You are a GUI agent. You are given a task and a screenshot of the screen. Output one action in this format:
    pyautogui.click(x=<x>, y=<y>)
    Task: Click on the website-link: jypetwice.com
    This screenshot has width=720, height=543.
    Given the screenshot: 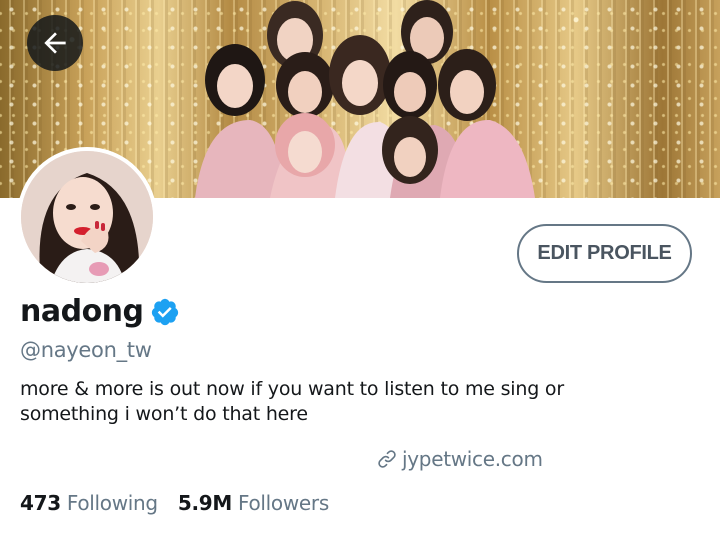 What is the action you would take?
    pyautogui.click(x=459, y=459)
    